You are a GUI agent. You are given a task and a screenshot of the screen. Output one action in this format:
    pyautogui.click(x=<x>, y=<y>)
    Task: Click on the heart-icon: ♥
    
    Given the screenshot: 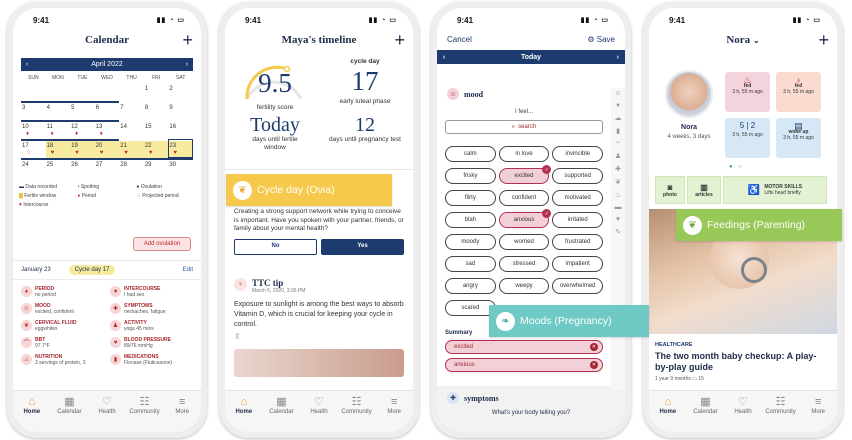 What is the action you would take?
    pyautogui.click(x=618, y=219)
    